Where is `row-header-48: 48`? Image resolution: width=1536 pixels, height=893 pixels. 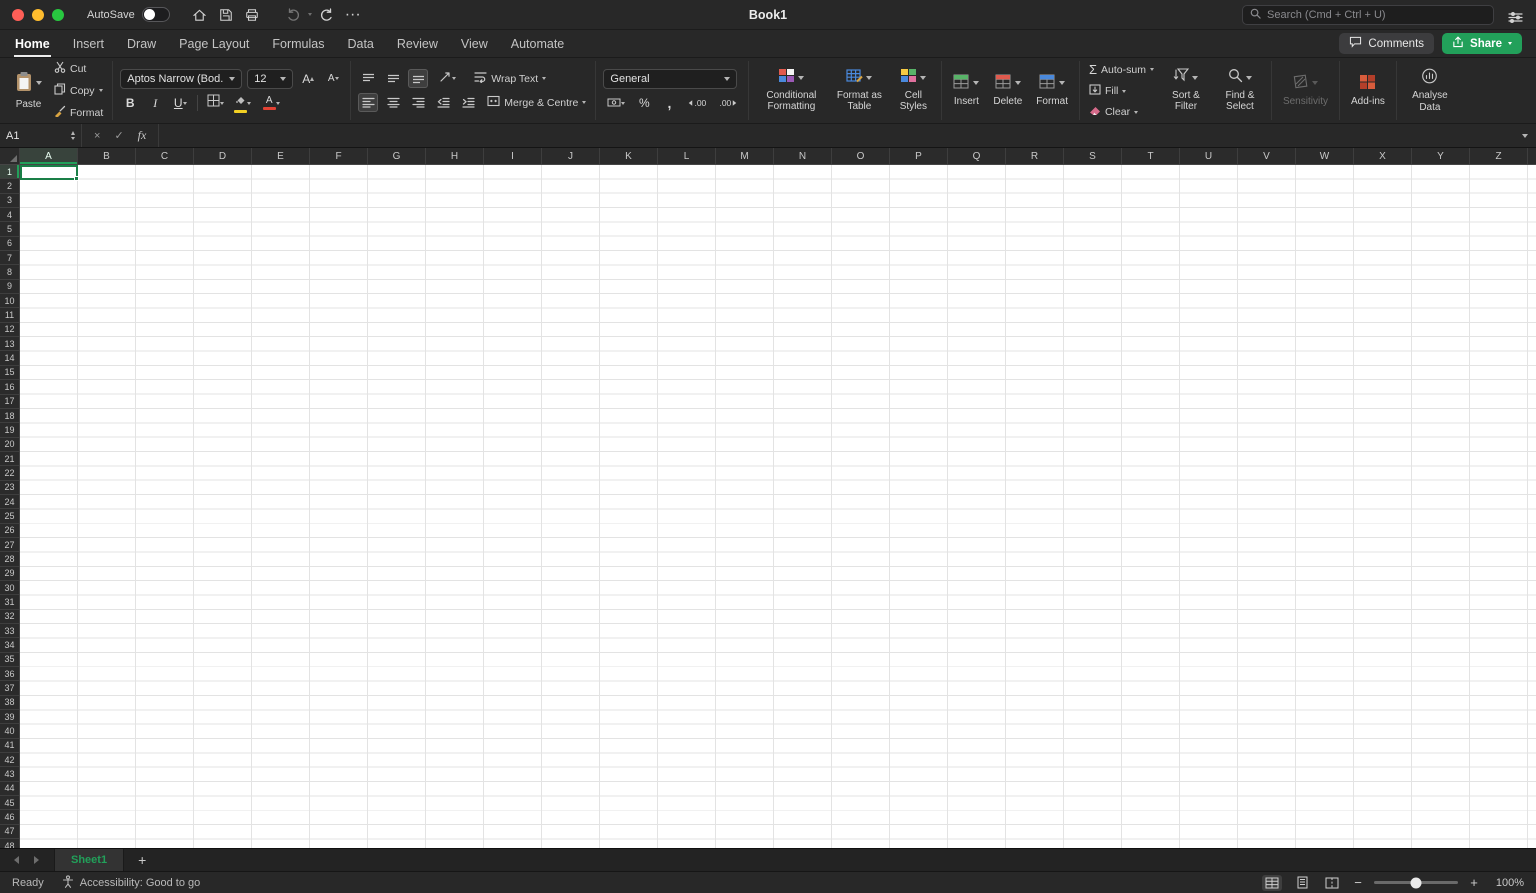 row-header-48: 48 is located at coordinates (9, 843).